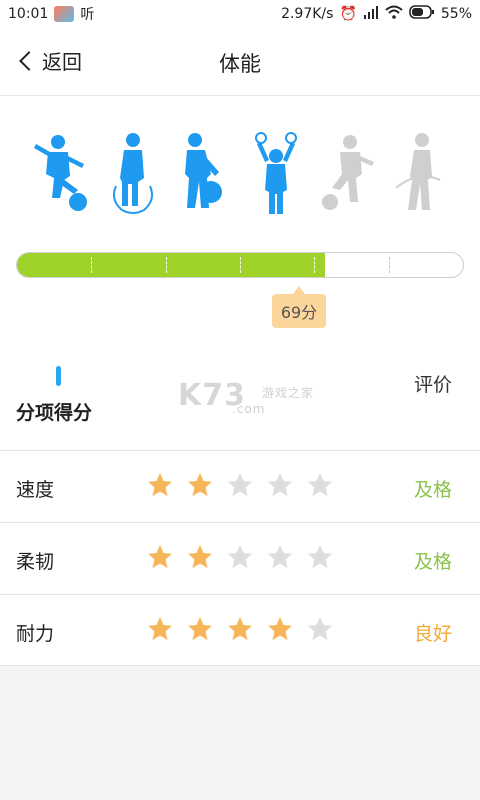 This screenshot has width=480, height=800. Describe the element at coordinates (171, 265) in the screenshot. I see `score-progress-fill` at that location.